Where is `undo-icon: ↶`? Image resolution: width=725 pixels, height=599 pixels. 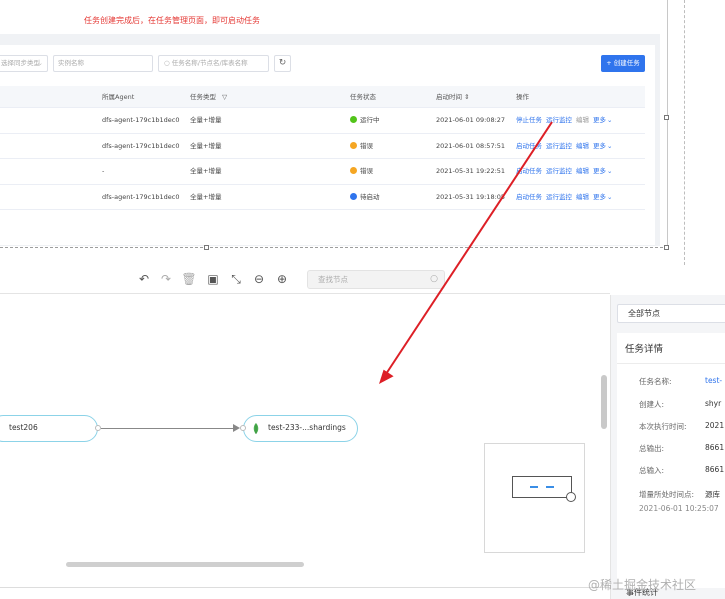 undo-icon: ↶ is located at coordinates (144, 279).